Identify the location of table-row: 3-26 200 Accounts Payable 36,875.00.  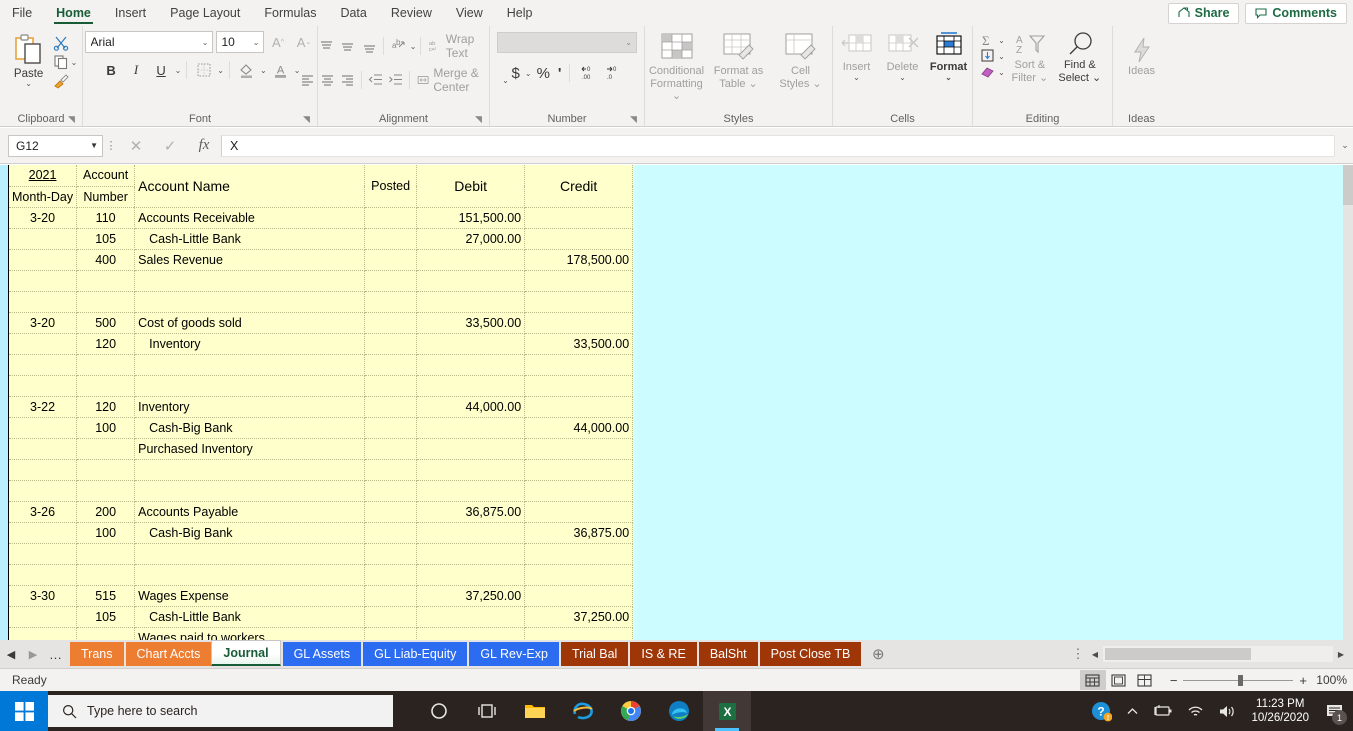
(321, 512).